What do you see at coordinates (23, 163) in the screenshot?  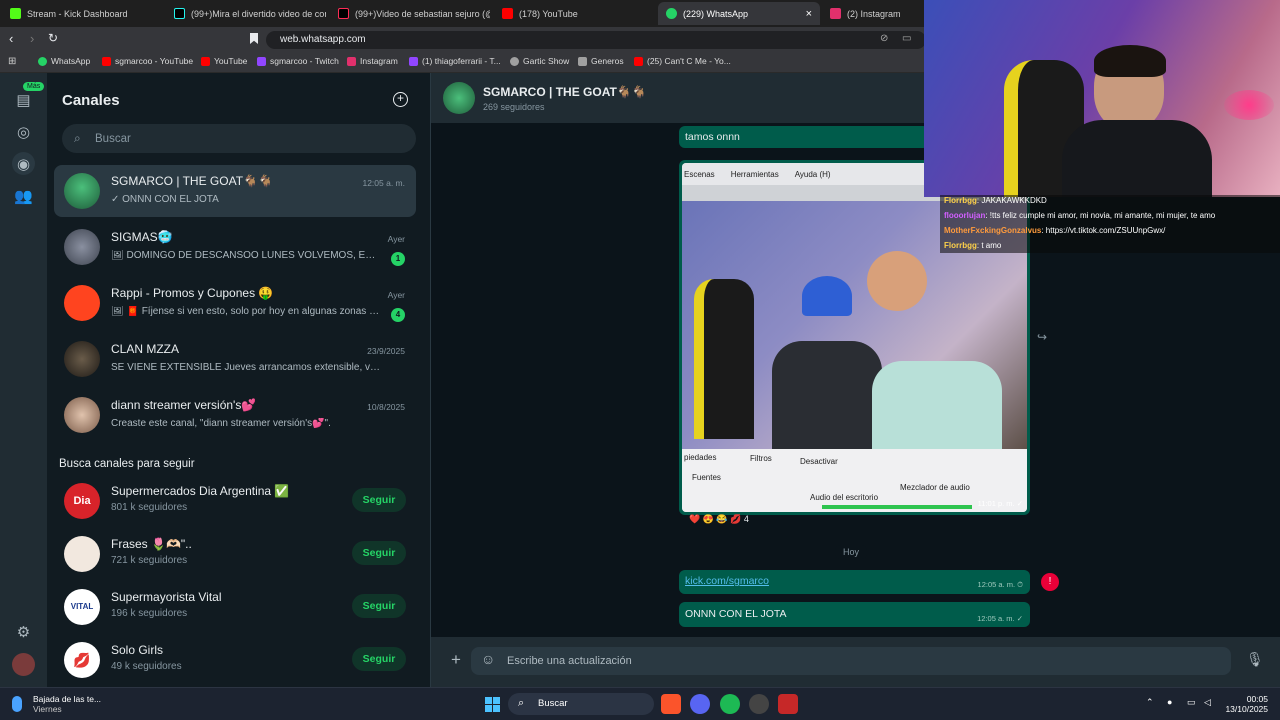 I see `channels-icon: ◉` at bounding box center [23, 163].